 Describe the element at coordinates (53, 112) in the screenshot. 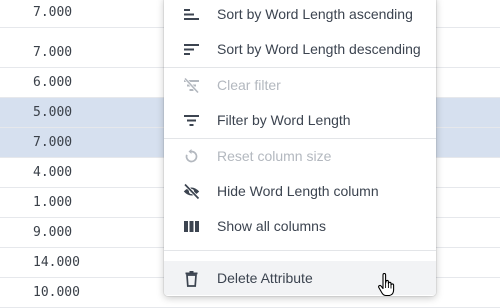

I see `cell-value: 5.000` at that location.